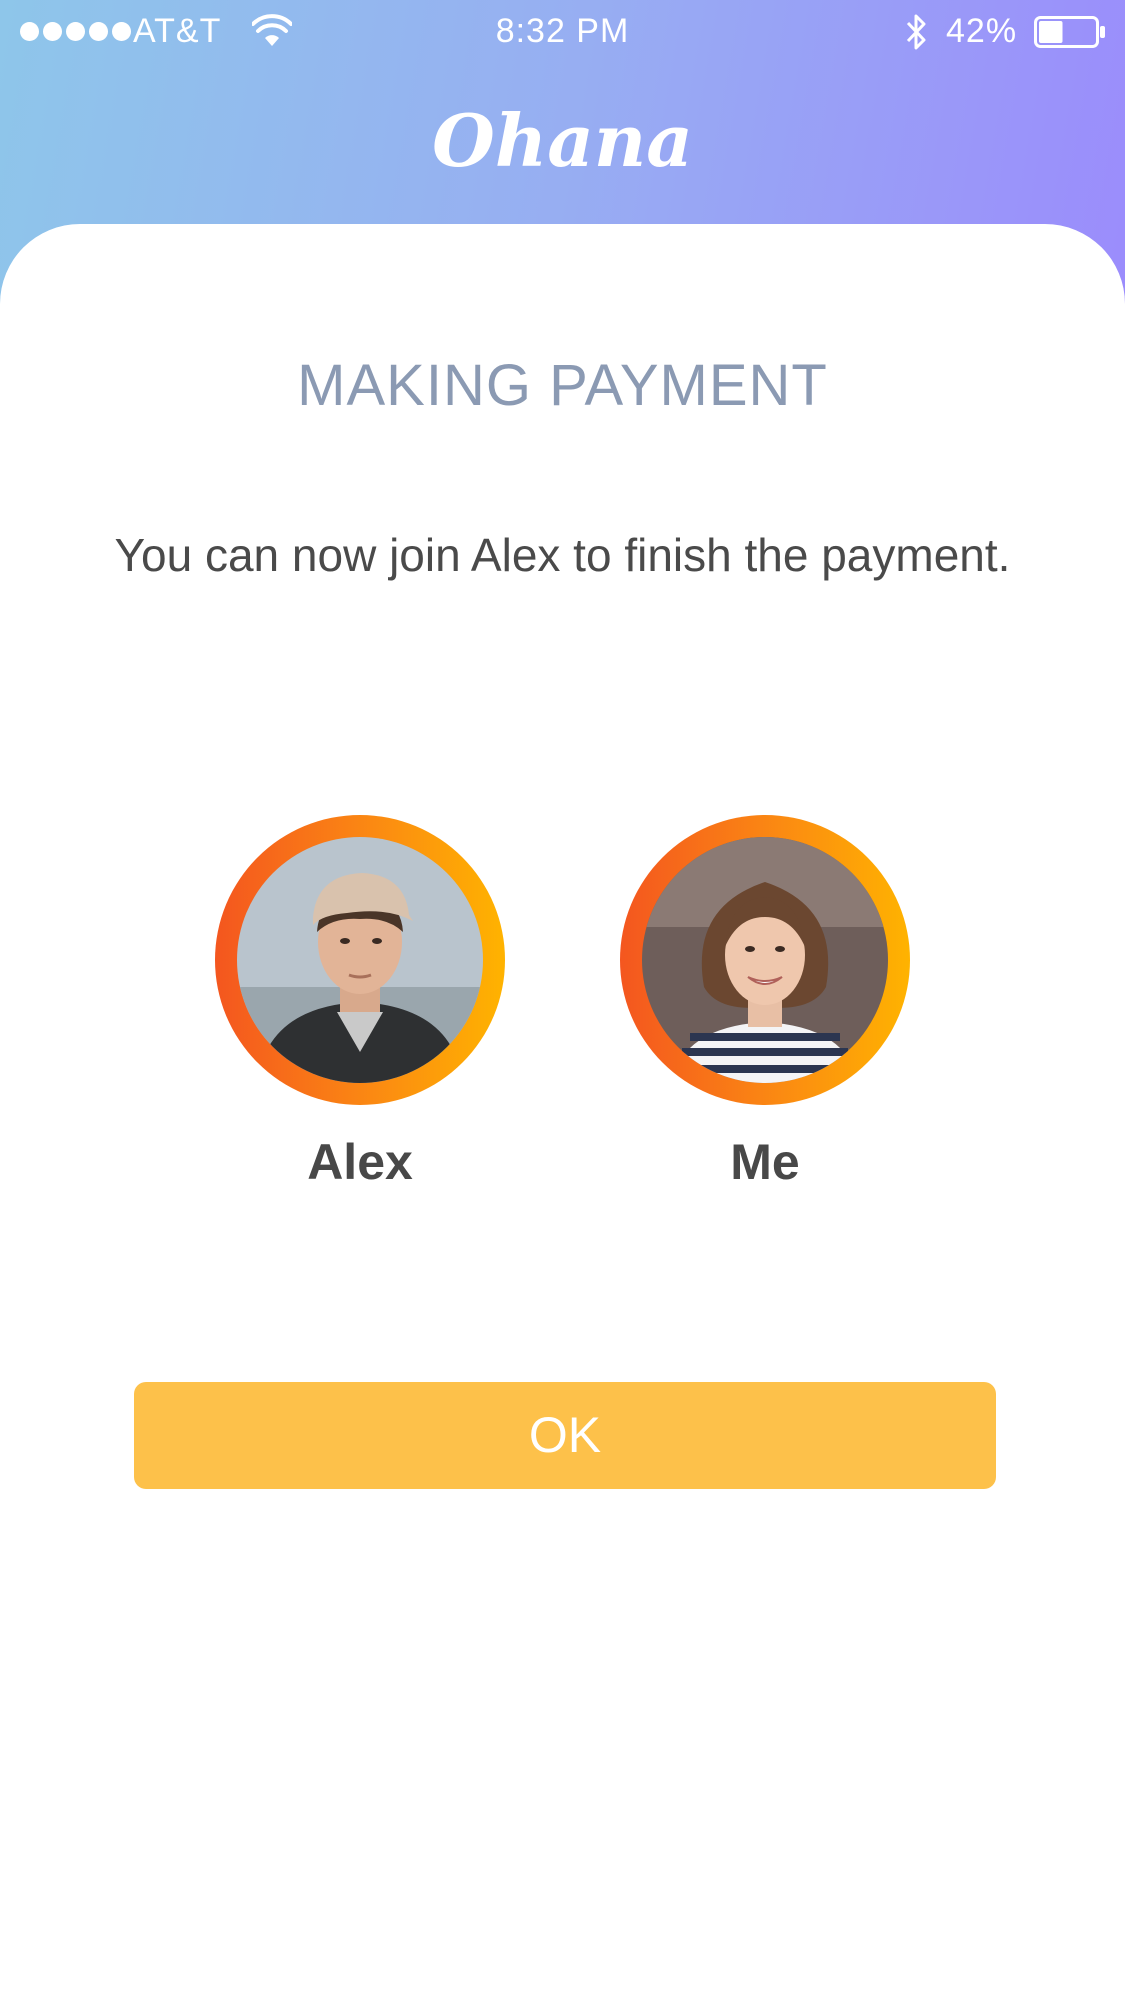 This screenshot has height=2001, width=1125. I want to click on participant-alex: Alex, so click(360, 1003).